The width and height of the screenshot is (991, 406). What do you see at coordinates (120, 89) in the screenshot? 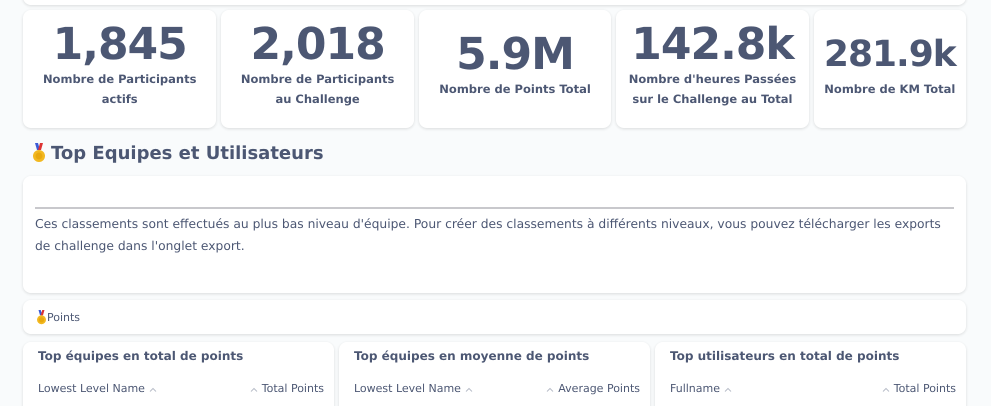
I see `stat-label: Nombre de Participants actifs` at bounding box center [120, 89].